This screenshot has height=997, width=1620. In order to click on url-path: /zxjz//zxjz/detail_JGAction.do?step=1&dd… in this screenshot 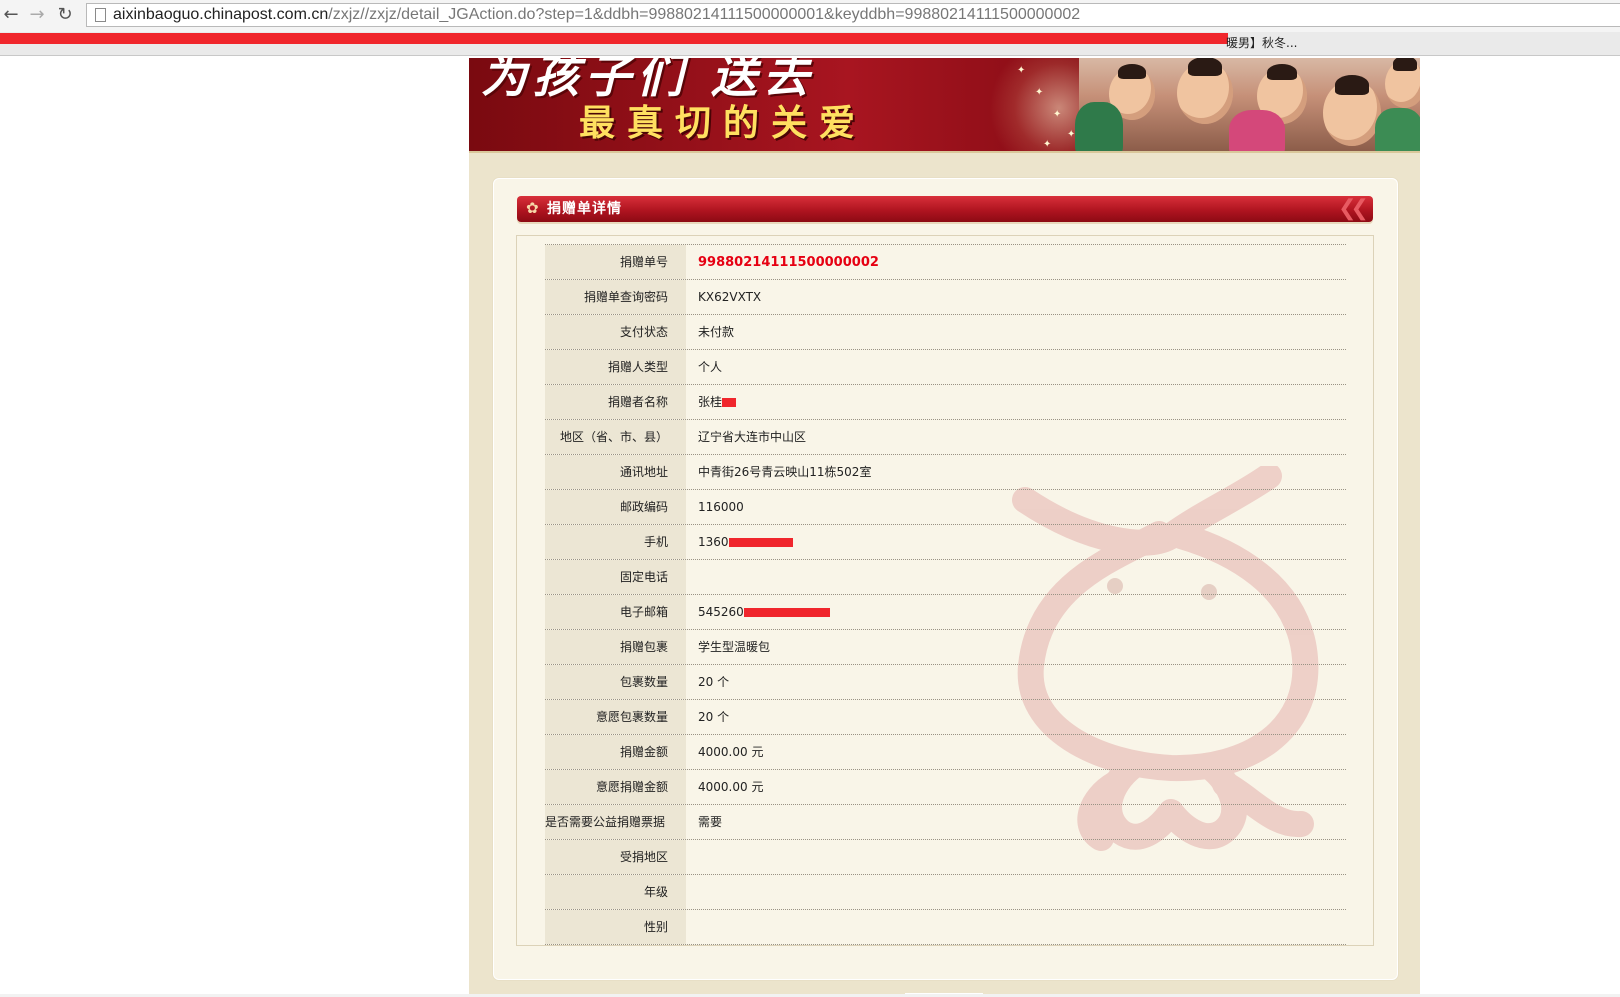, I will do `click(704, 14)`.